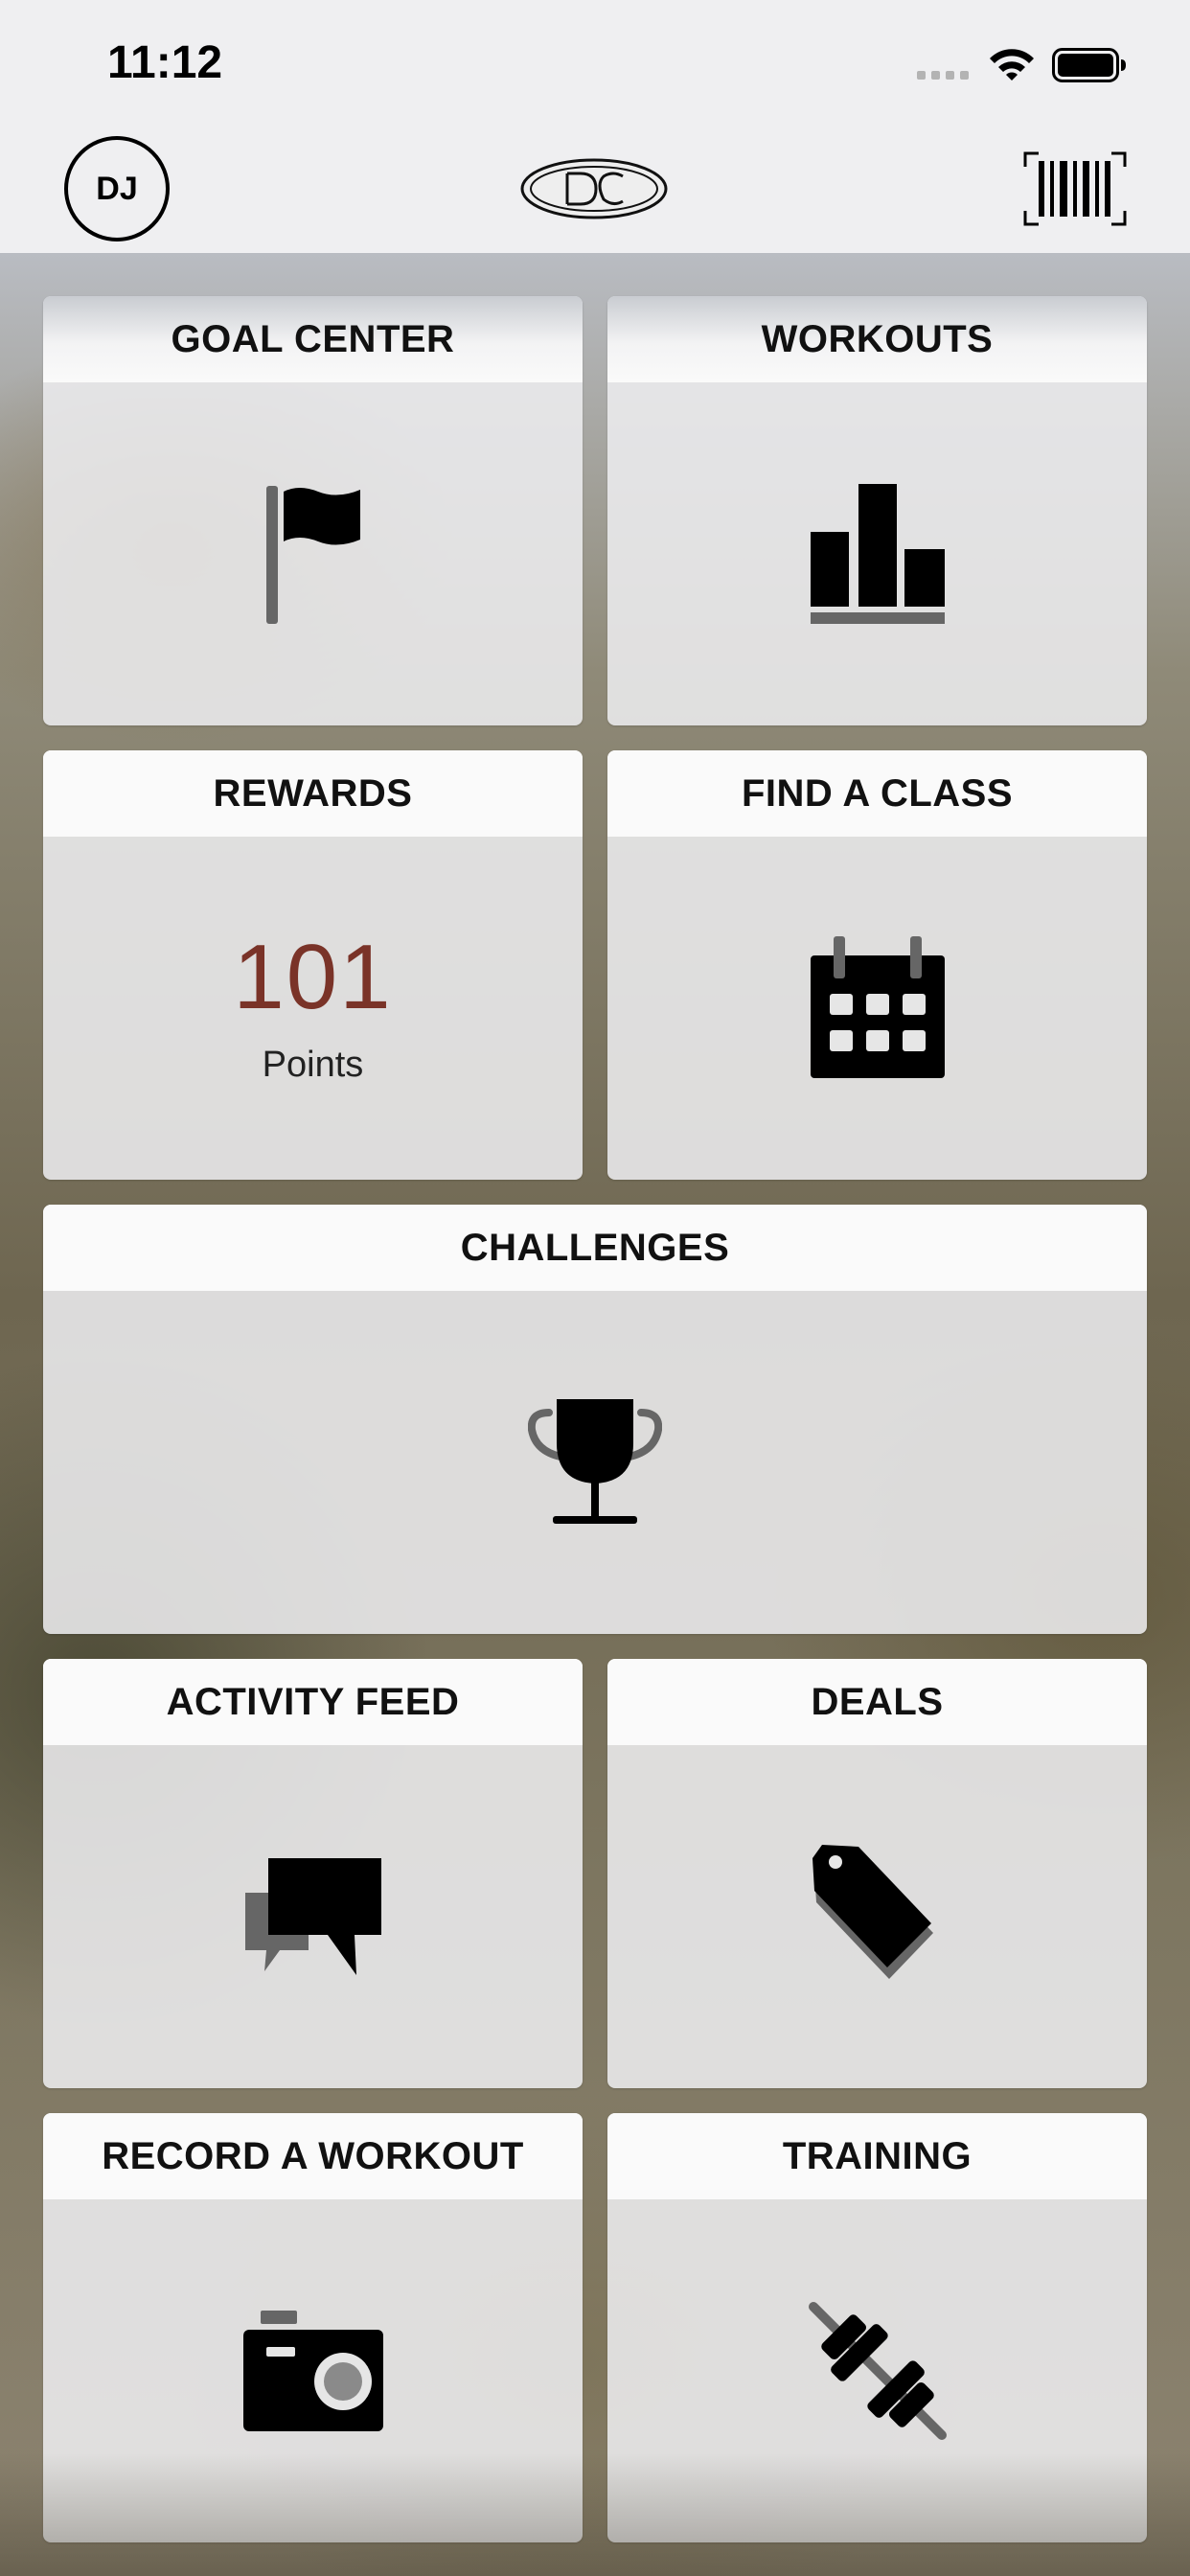 The height and width of the screenshot is (2576, 1190). I want to click on tile-title: REWARDS, so click(313, 793).